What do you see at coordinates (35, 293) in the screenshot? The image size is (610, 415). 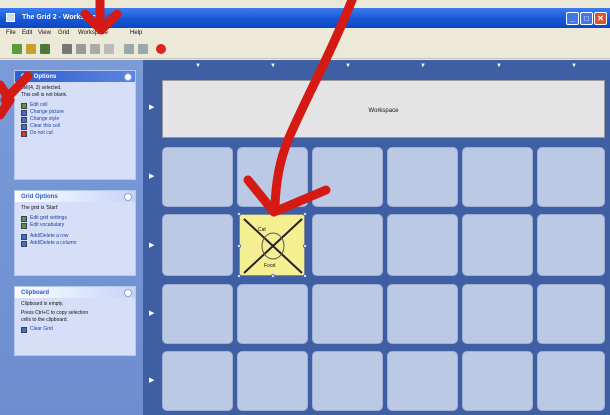 I see `clipboard-title: Clipboard` at bounding box center [35, 293].